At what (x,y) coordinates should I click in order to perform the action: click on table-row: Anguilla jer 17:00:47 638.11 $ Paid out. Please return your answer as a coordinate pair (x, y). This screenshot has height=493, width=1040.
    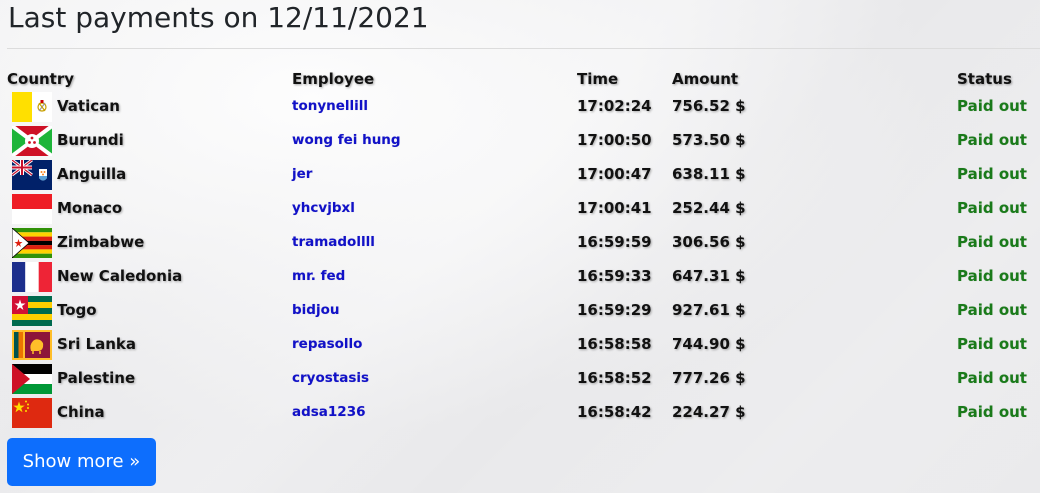
    Looking at the image, I should click on (520, 175).